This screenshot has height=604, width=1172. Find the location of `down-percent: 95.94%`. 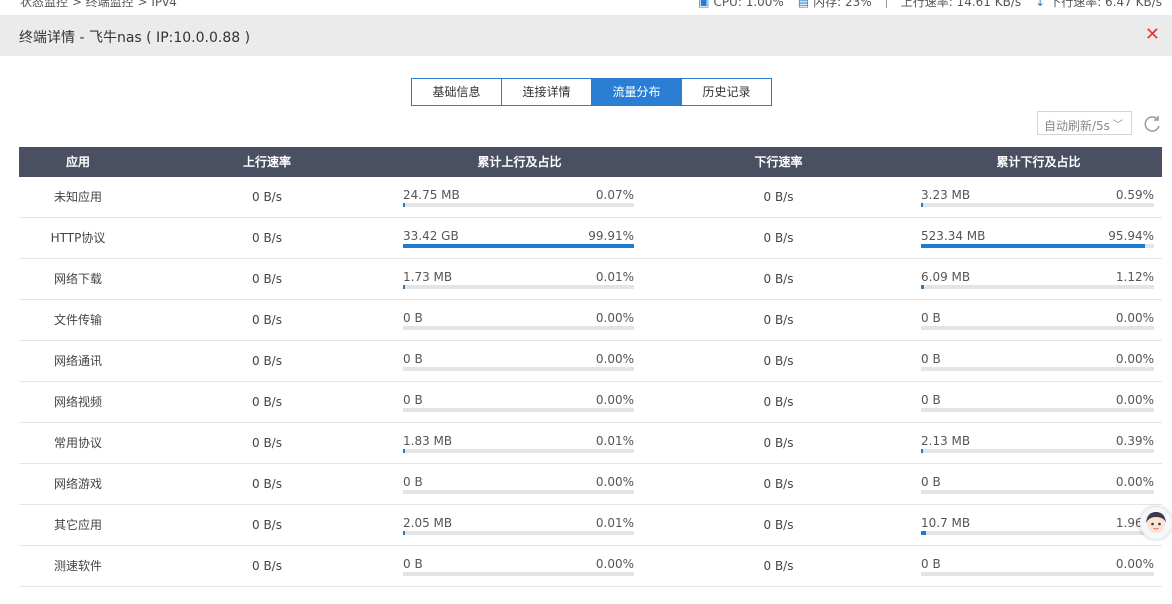

down-percent: 95.94% is located at coordinates (1131, 236).